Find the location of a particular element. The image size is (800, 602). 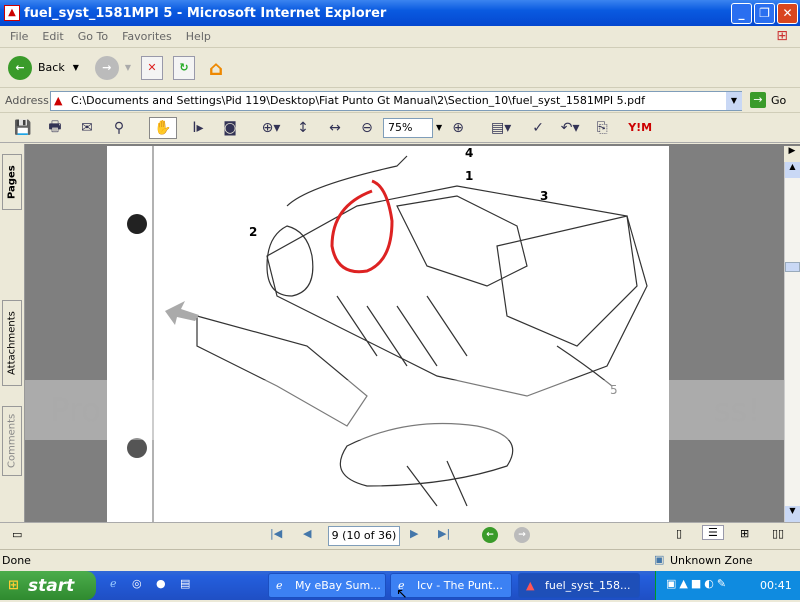

email-icon: ✉ is located at coordinates (87, 128).